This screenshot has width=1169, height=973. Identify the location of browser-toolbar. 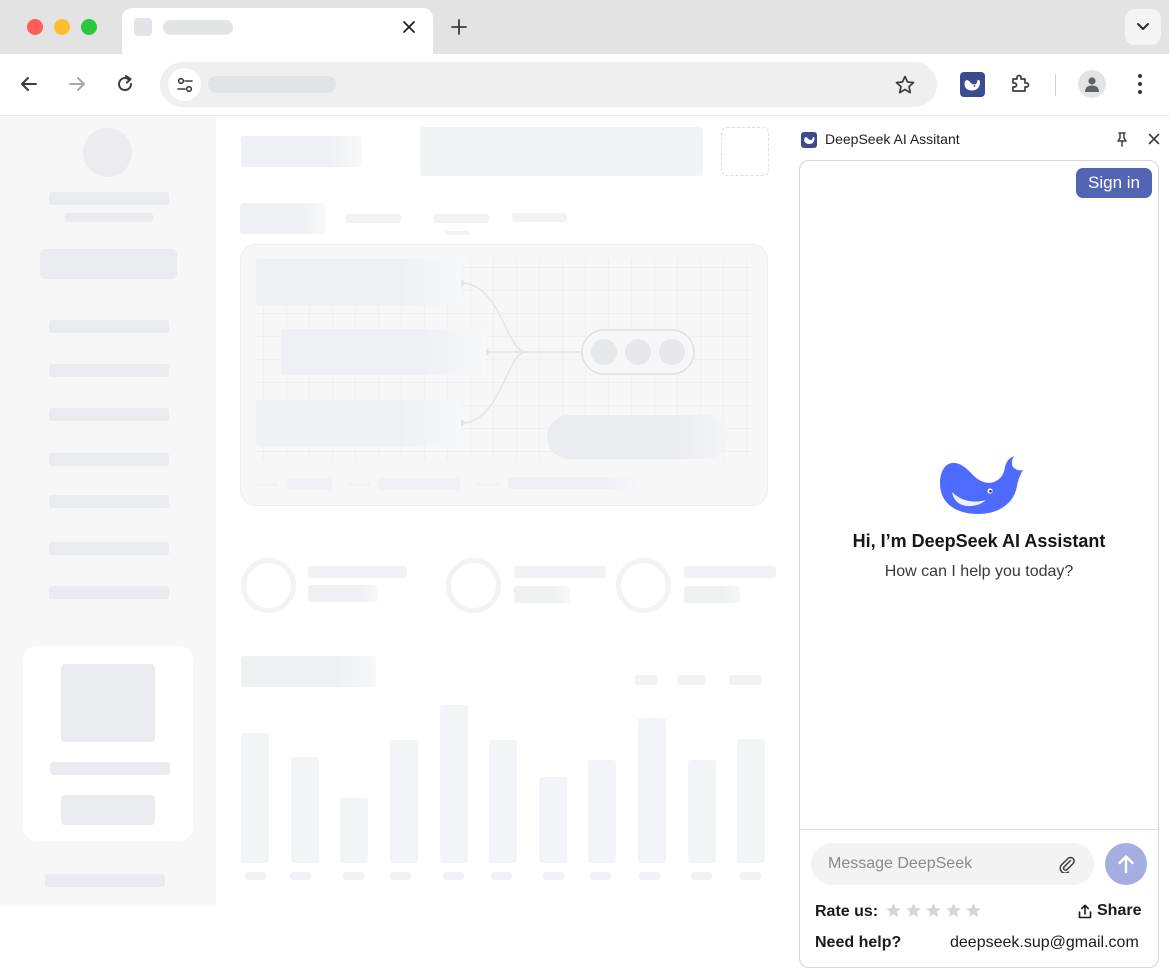
(584, 85).